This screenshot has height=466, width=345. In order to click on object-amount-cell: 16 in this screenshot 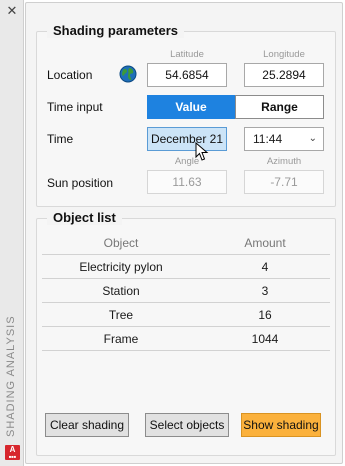, I will do `click(265, 315)`.